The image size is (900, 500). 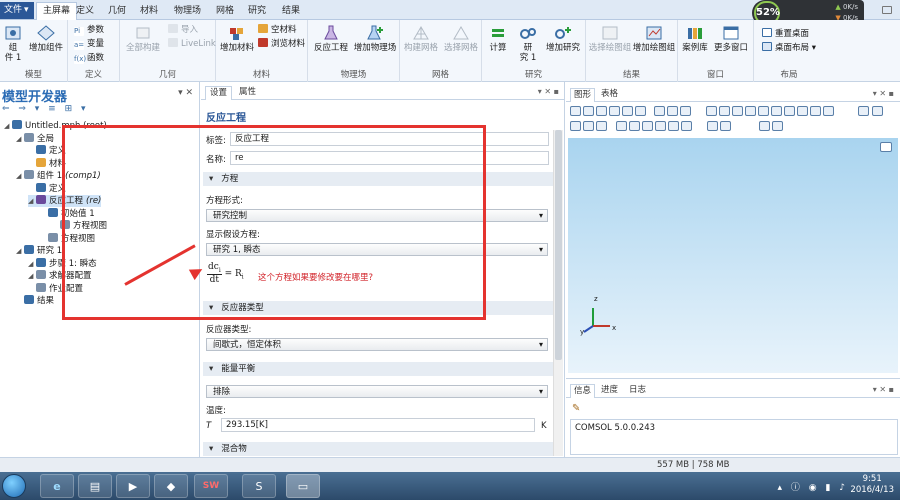 What do you see at coordinates (225, 11) in the screenshot?
I see `tab-mesh: 网格` at bounding box center [225, 11].